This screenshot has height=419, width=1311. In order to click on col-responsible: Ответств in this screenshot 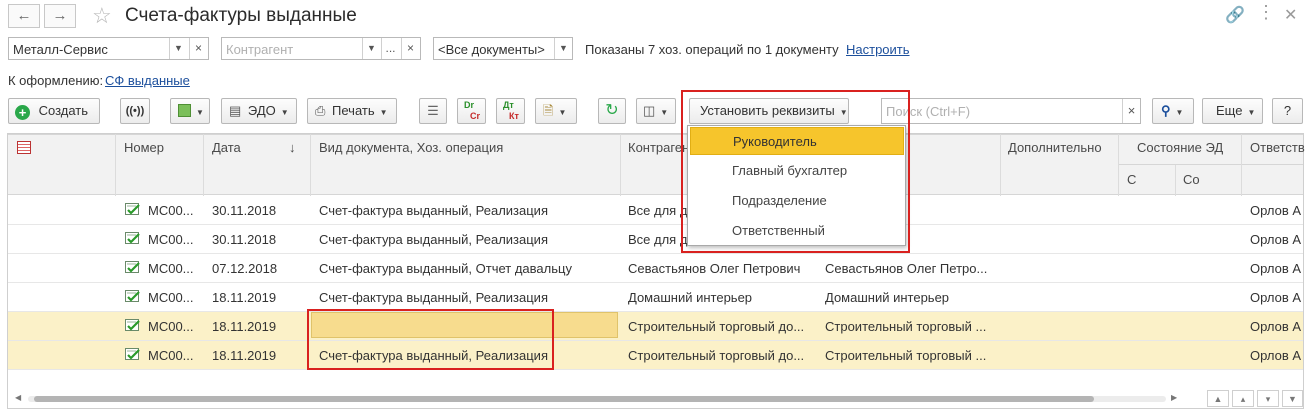, I will do `click(1277, 147)`.